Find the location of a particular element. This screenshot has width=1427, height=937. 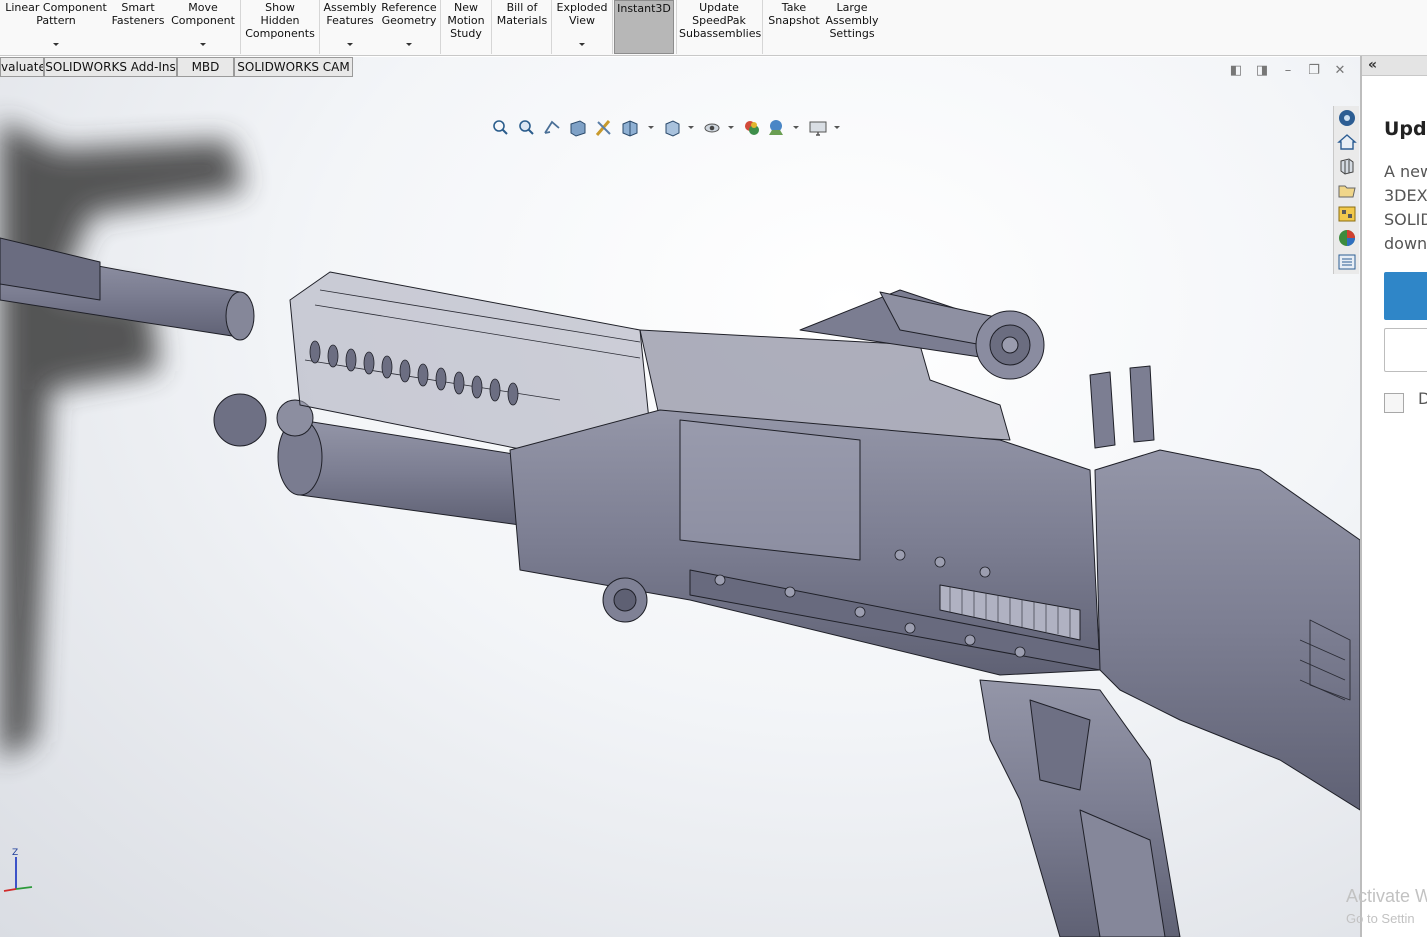

close-icon: ✕ is located at coordinates (1340, 71).